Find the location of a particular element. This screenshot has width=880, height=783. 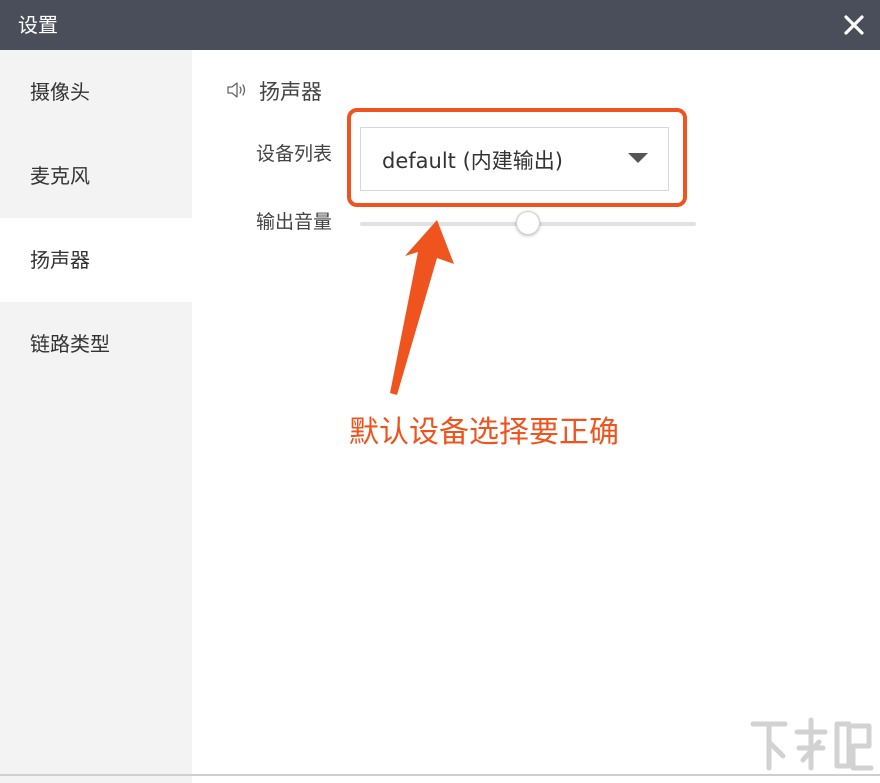

sidebar-item-link-type: 链路类型 is located at coordinates (96, 344).